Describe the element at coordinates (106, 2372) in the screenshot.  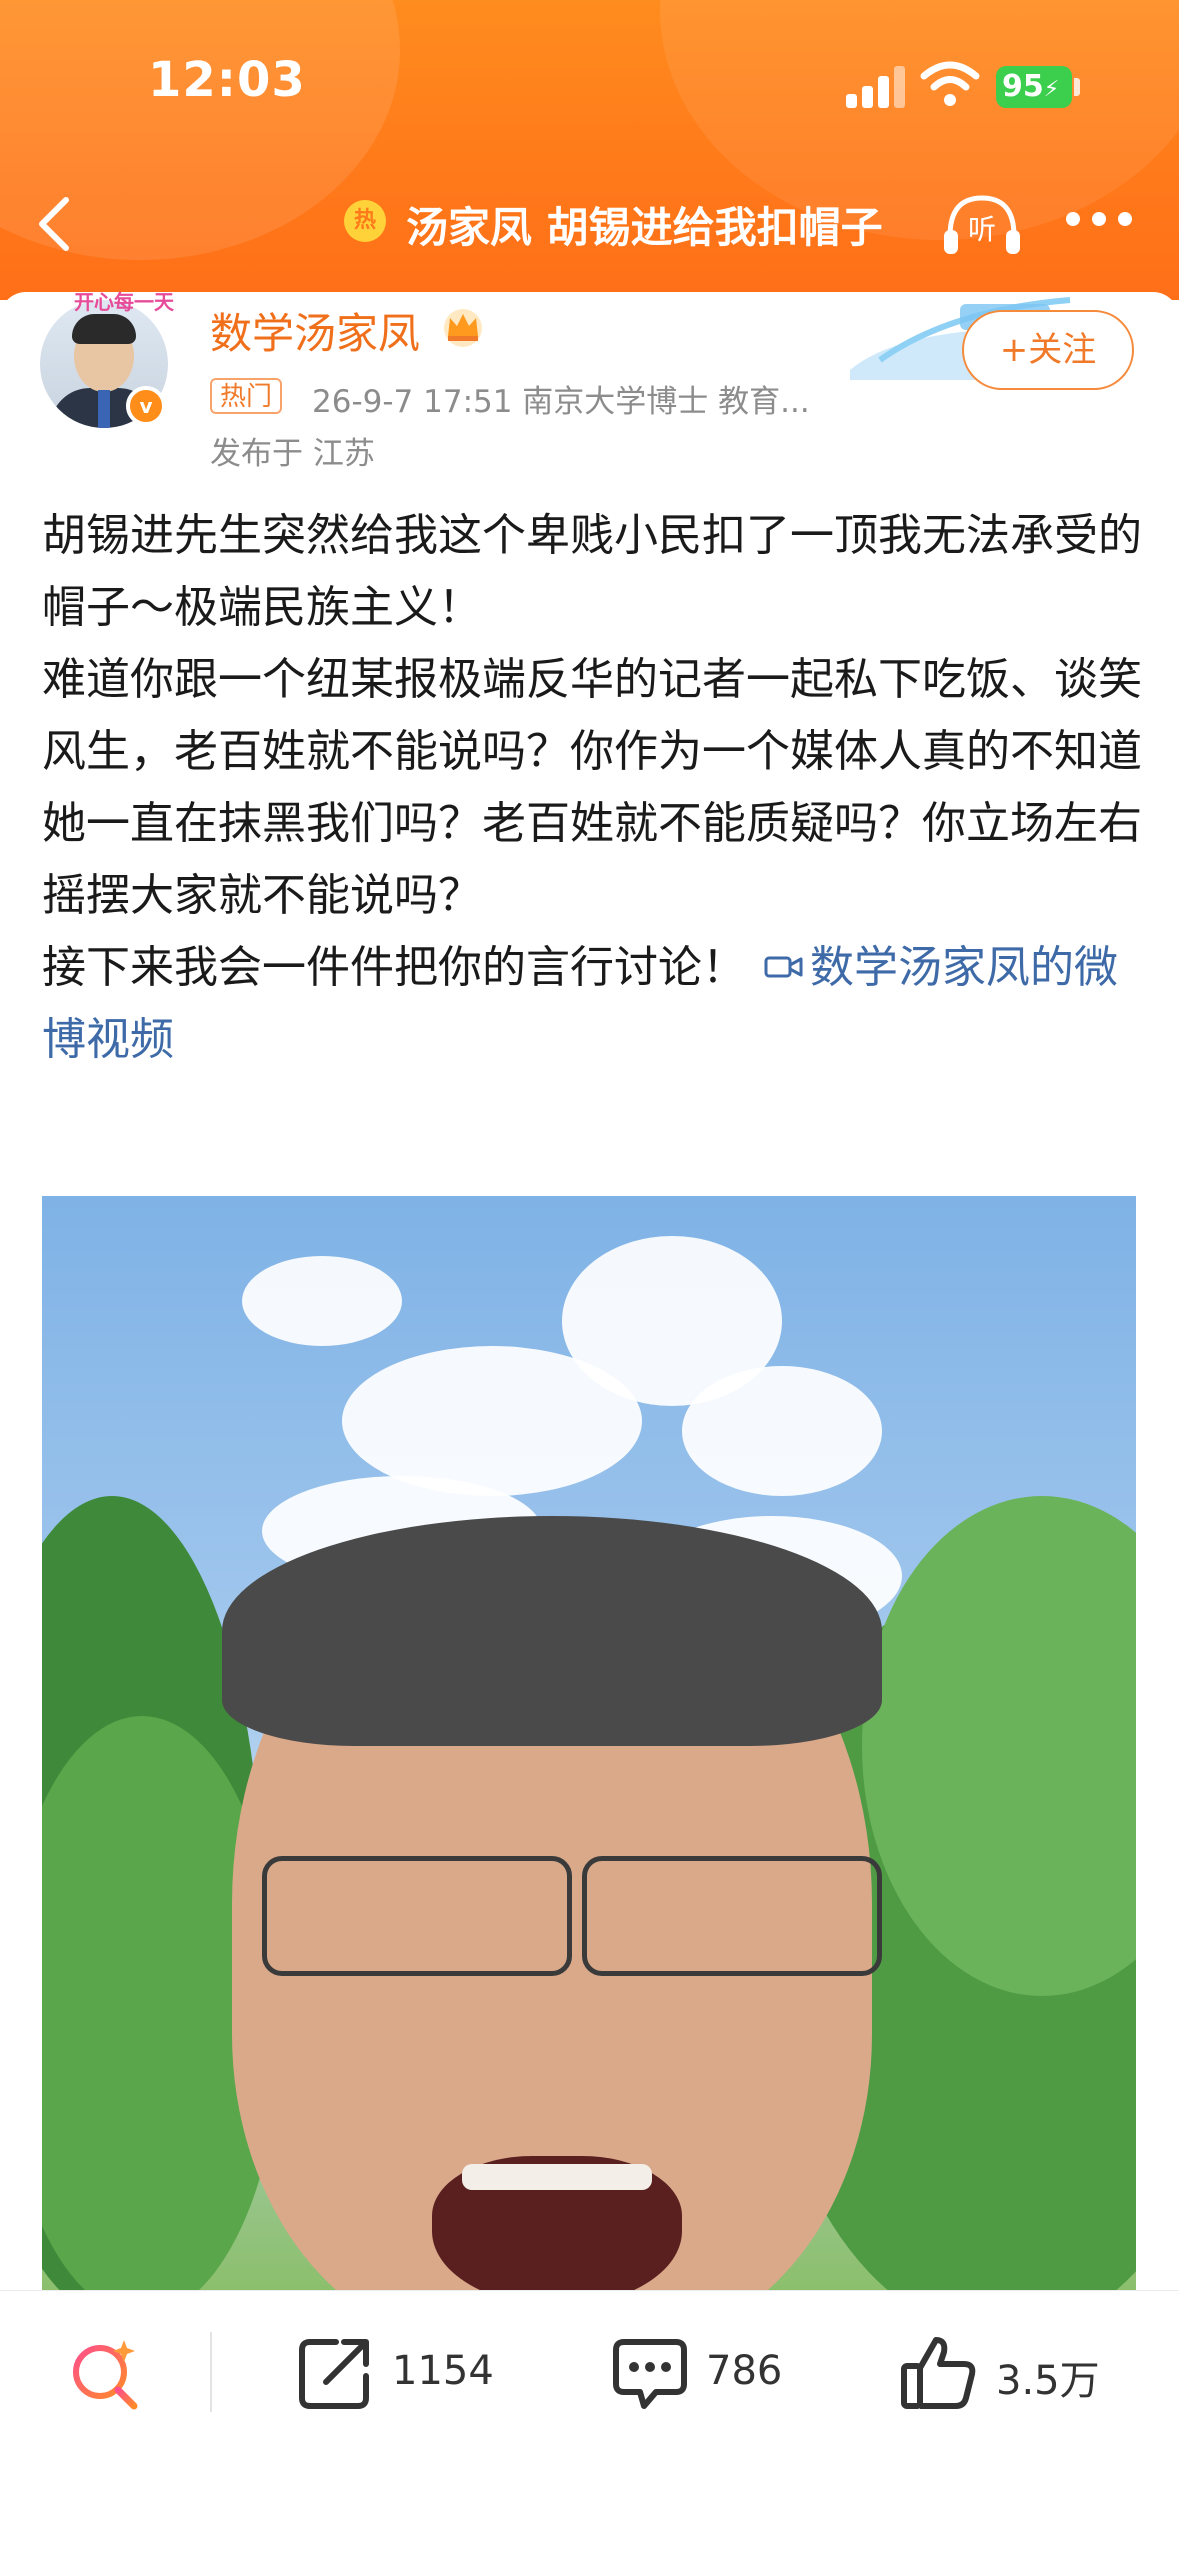
I see `search-spark-icon` at that location.